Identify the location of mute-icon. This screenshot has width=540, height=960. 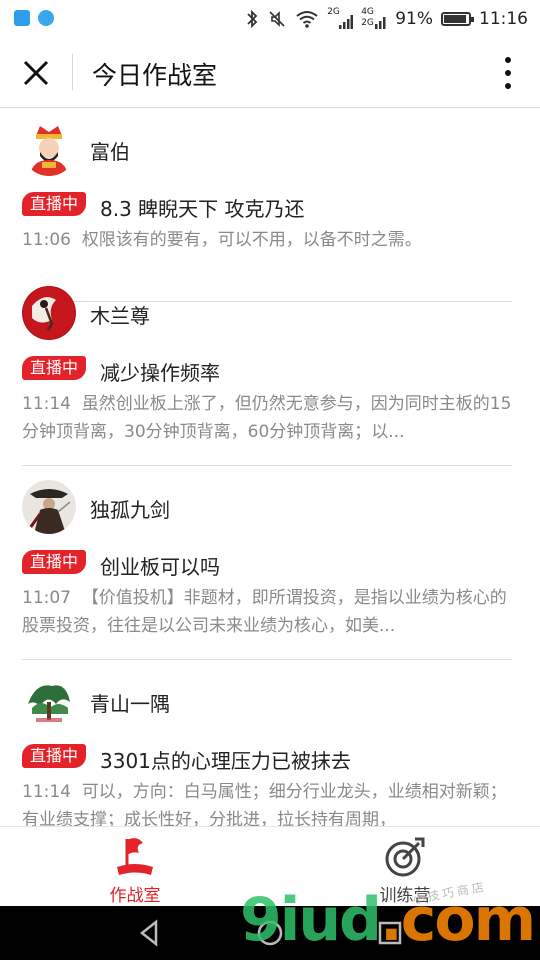
(277, 19).